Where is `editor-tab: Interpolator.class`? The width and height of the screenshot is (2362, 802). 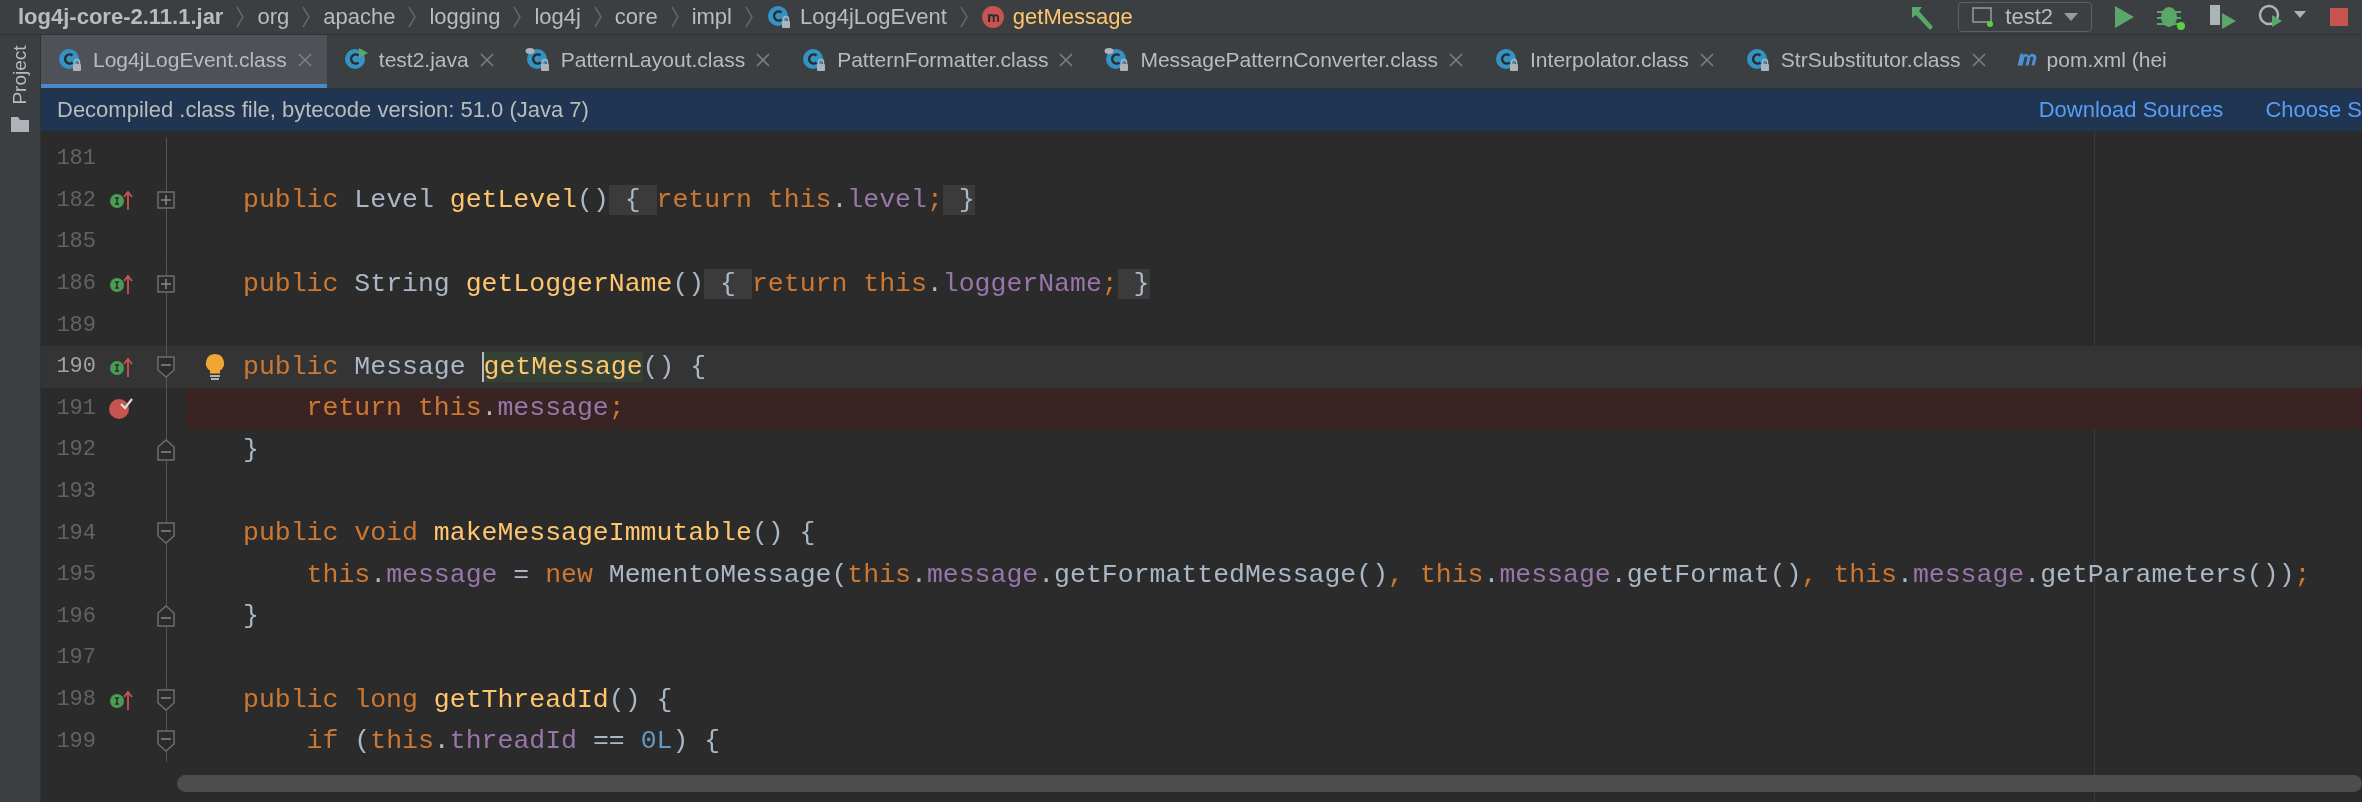
editor-tab: Interpolator.class is located at coordinates (1603, 61).